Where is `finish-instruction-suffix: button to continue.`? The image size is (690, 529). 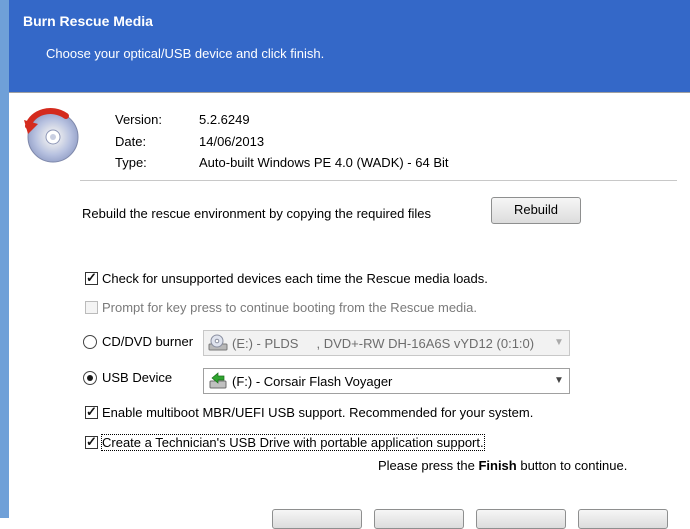
finish-instruction-suffix: button to continue. is located at coordinates (572, 465).